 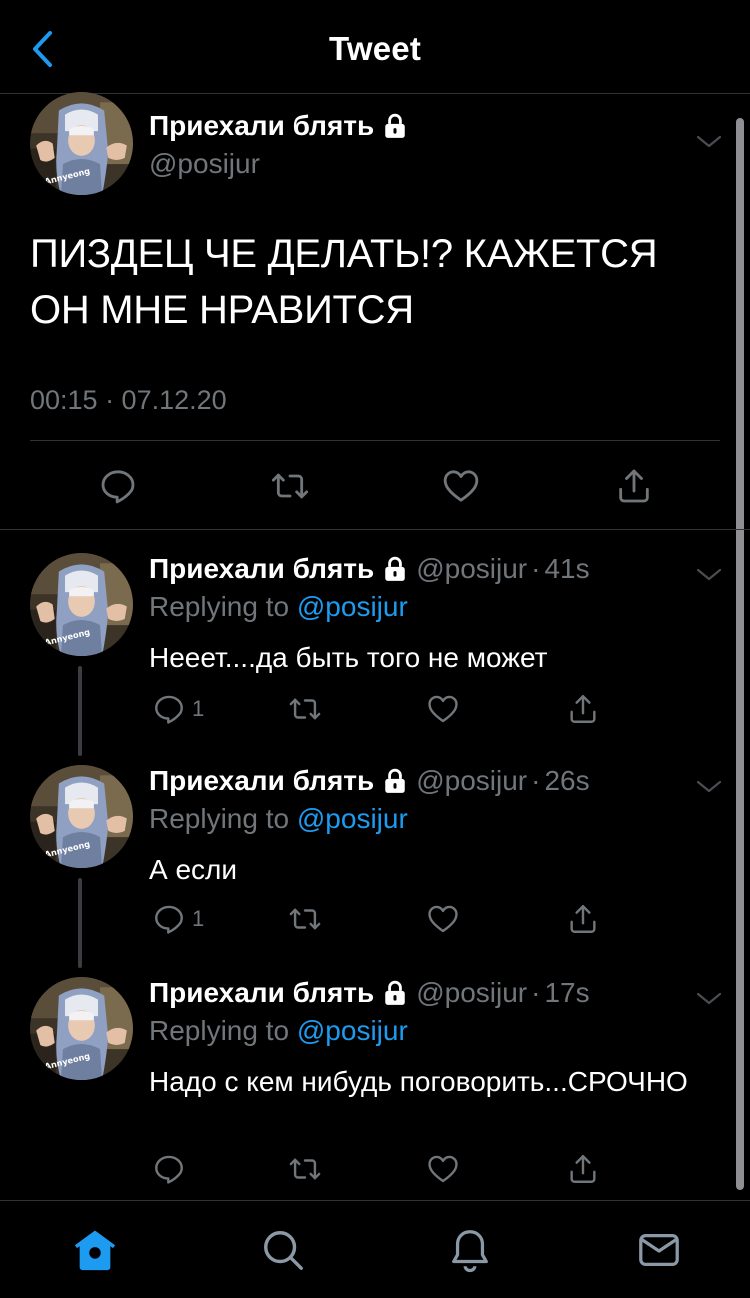 I want to click on reply-text: Нееет....да быть того не может, so click(x=348, y=657).